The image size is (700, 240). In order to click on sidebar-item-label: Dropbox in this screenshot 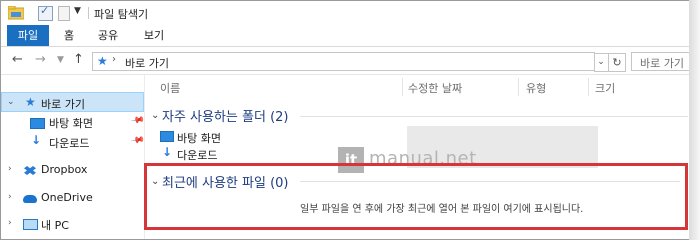, I will do `click(64, 169)`.